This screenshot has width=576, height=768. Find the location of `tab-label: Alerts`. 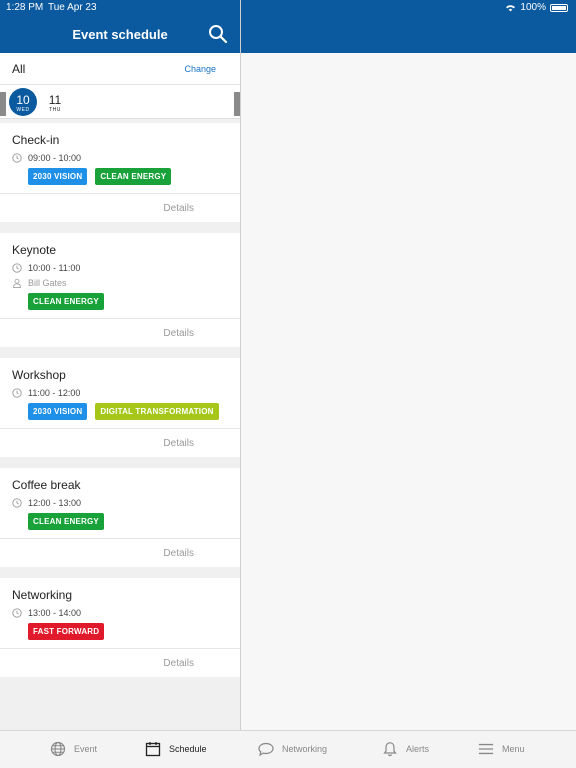

tab-label: Alerts is located at coordinates (418, 749).